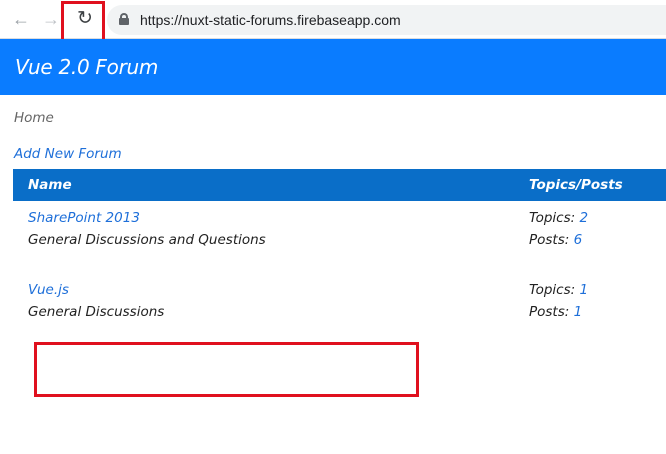  What do you see at coordinates (333, 67) in the screenshot?
I see `app-header: Vue 2.0 Forum` at bounding box center [333, 67].